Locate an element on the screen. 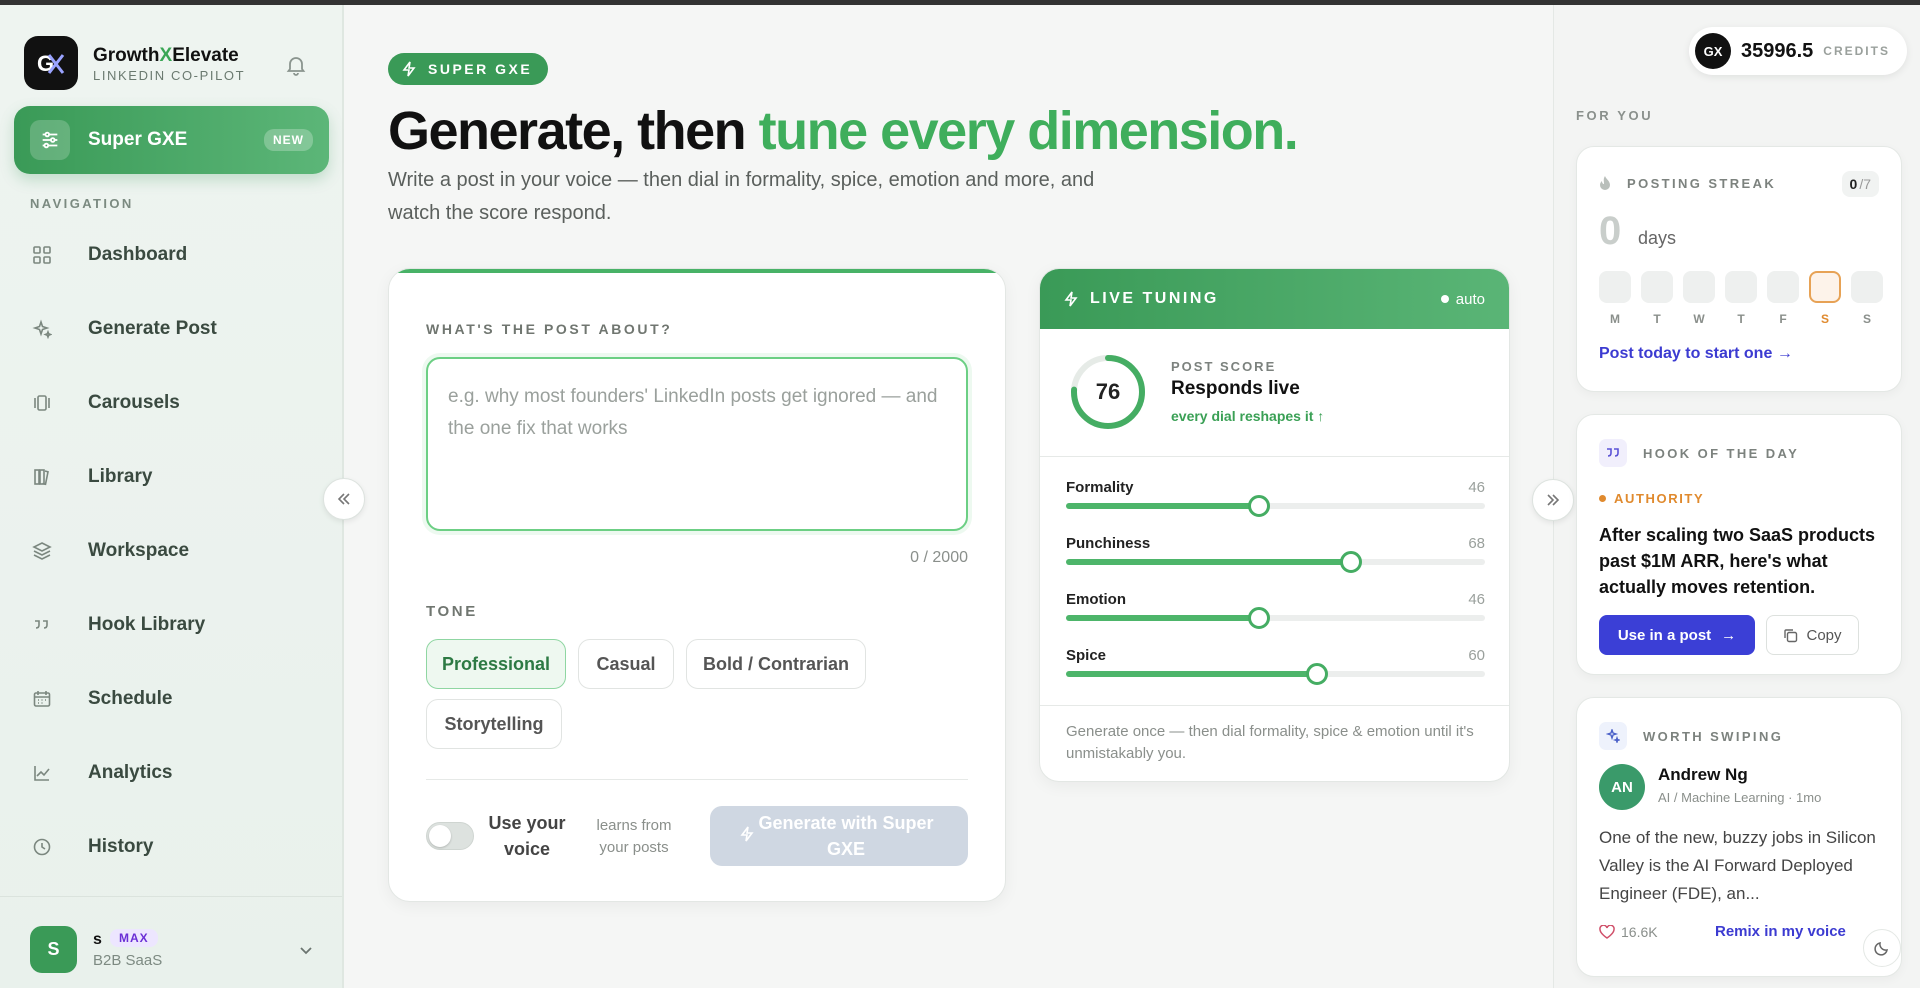  generate-button: Generate with Super GXE is located at coordinates (839, 836).